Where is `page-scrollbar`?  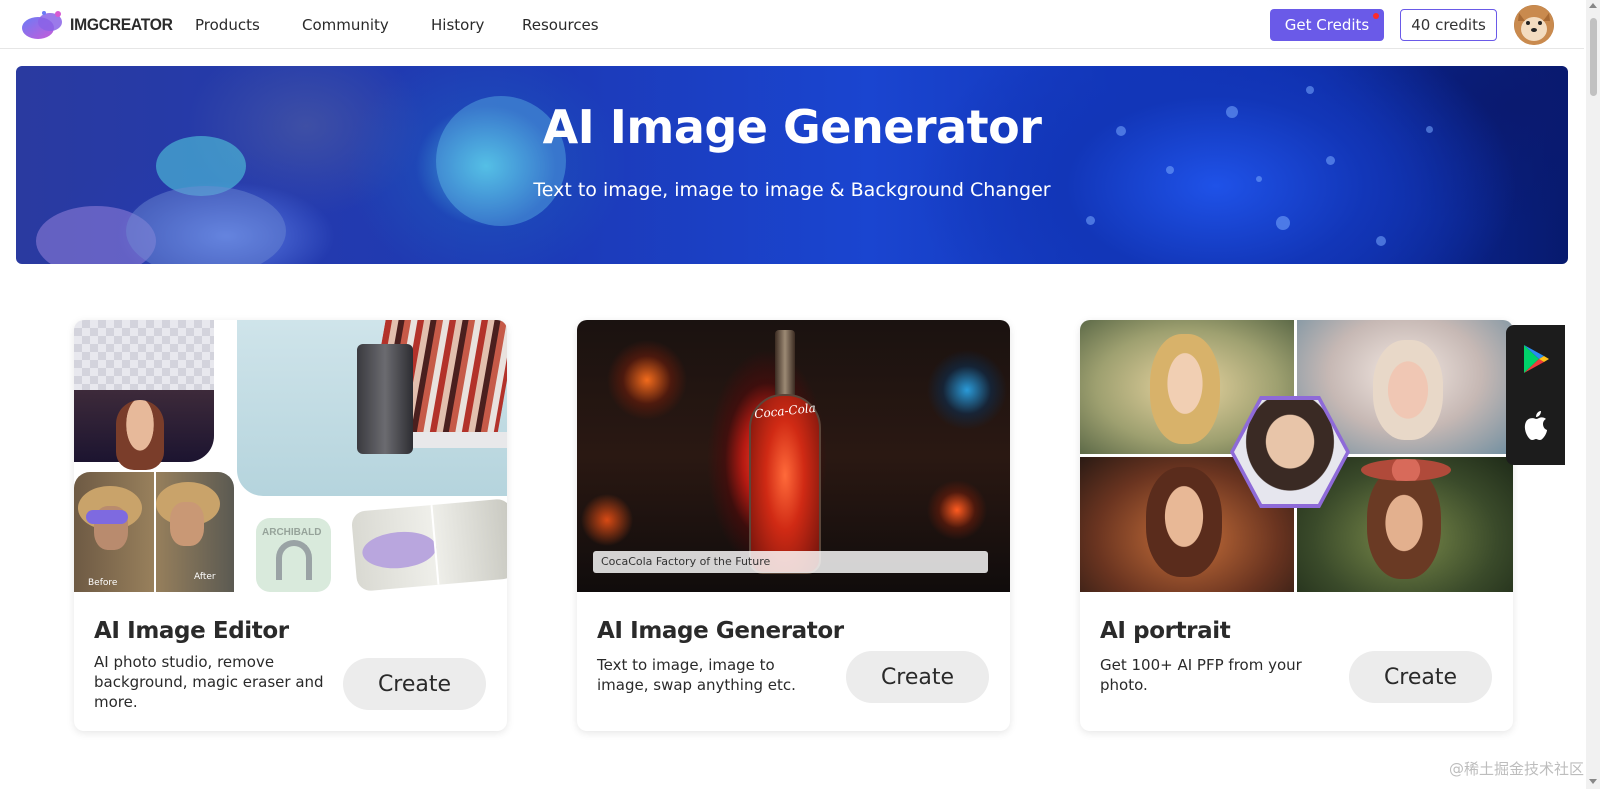 page-scrollbar is located at coordinates (1593, 394).